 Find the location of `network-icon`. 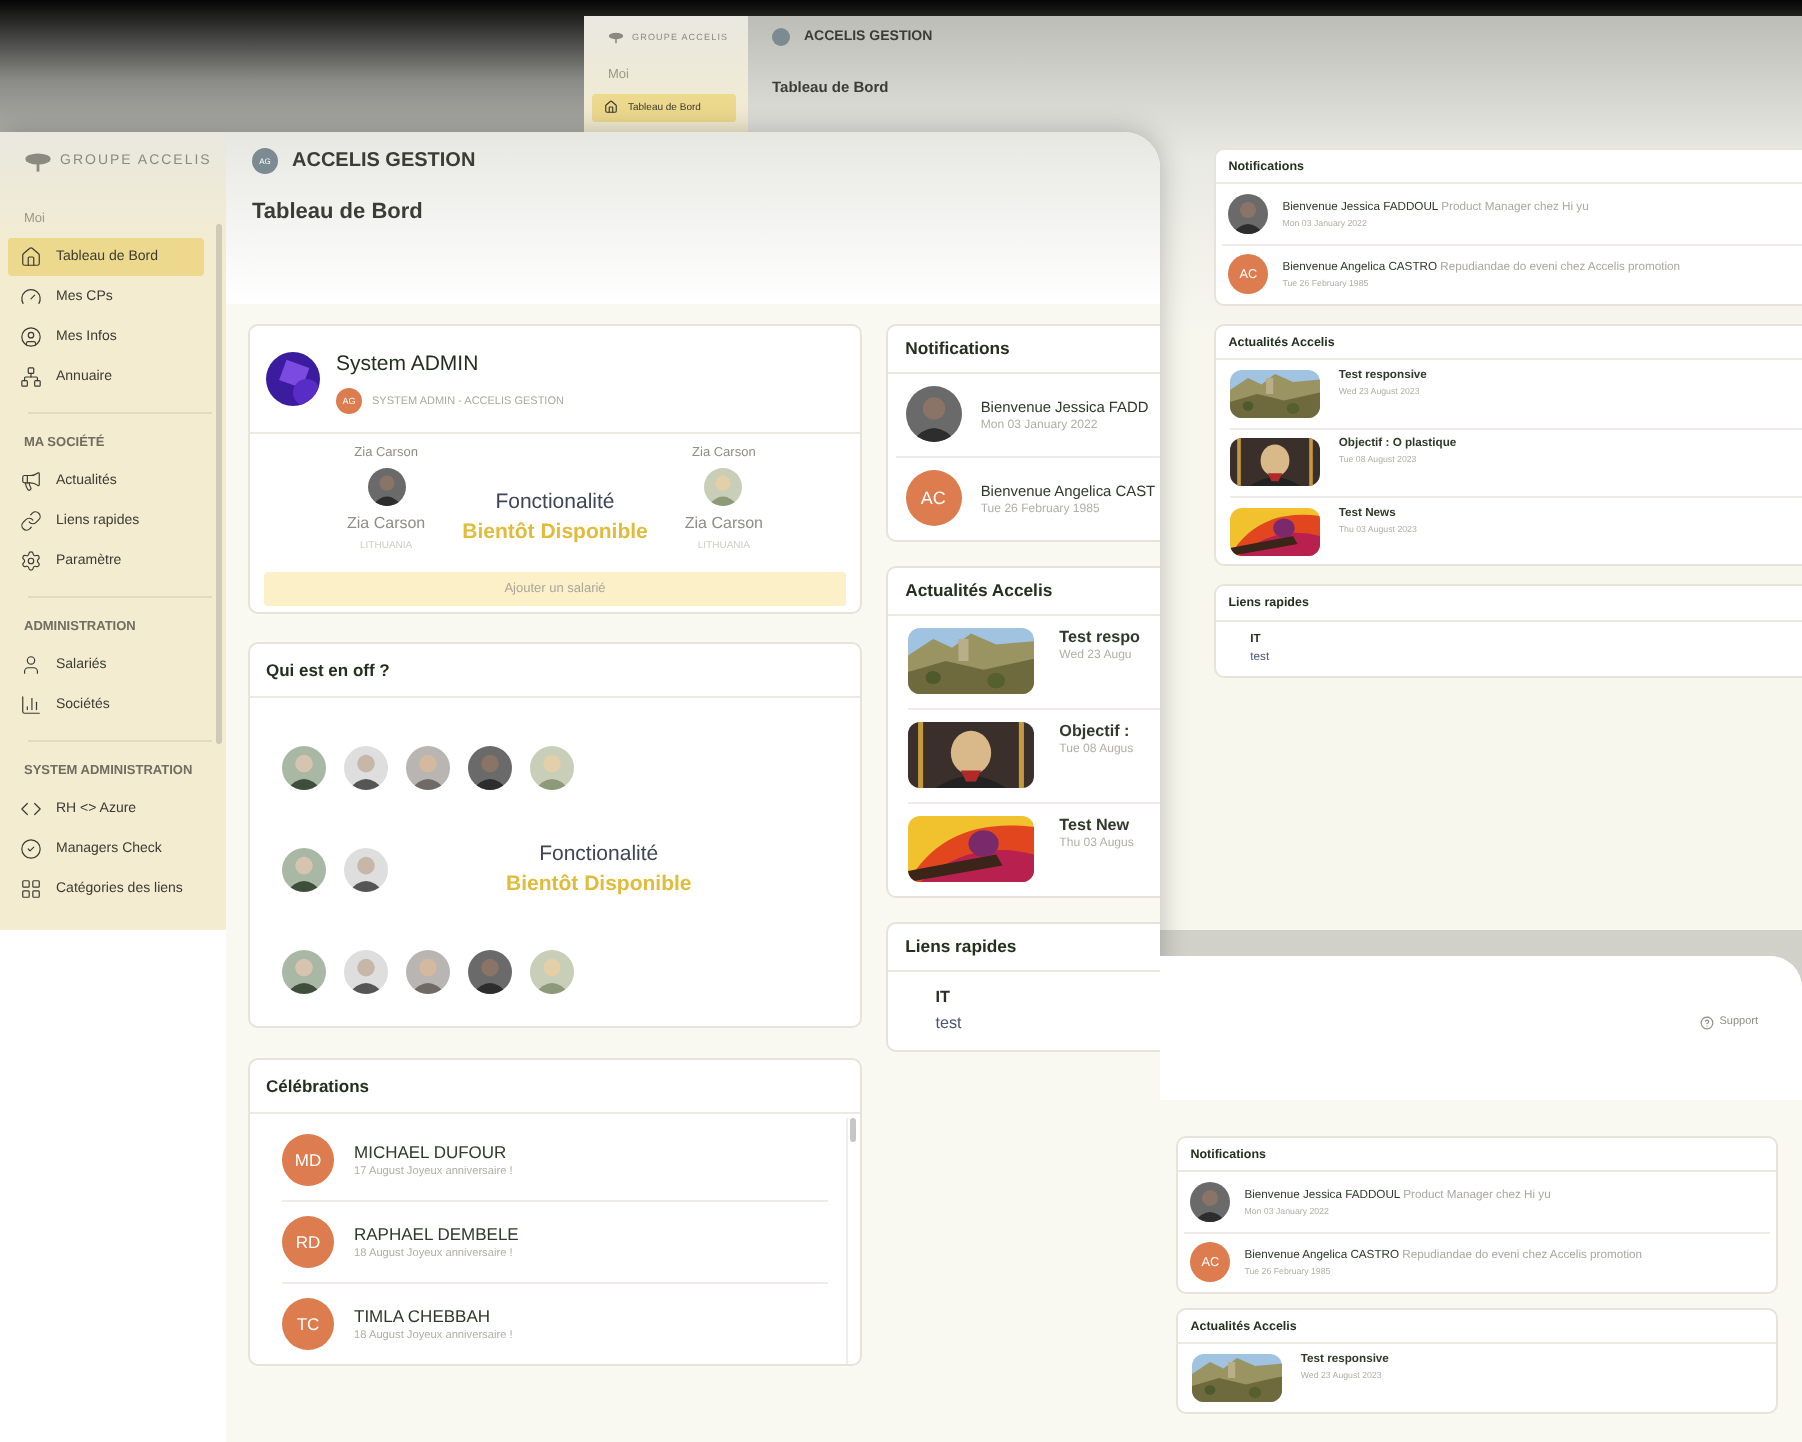

network-icon is located at coordinates (31, 376).